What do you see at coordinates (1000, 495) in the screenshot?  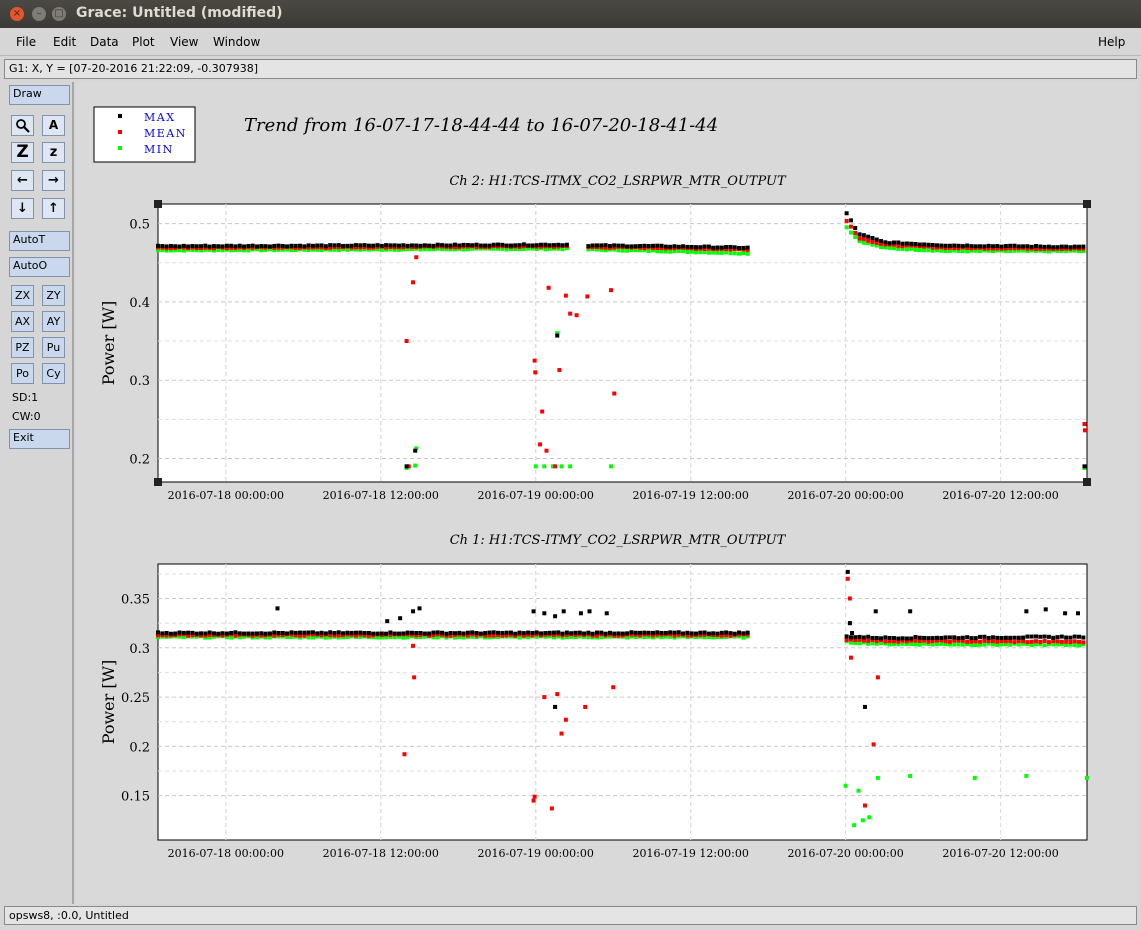 I see `x-tick-label: 2016-07-20 12:00:00` at bounding box center [1000, 495].